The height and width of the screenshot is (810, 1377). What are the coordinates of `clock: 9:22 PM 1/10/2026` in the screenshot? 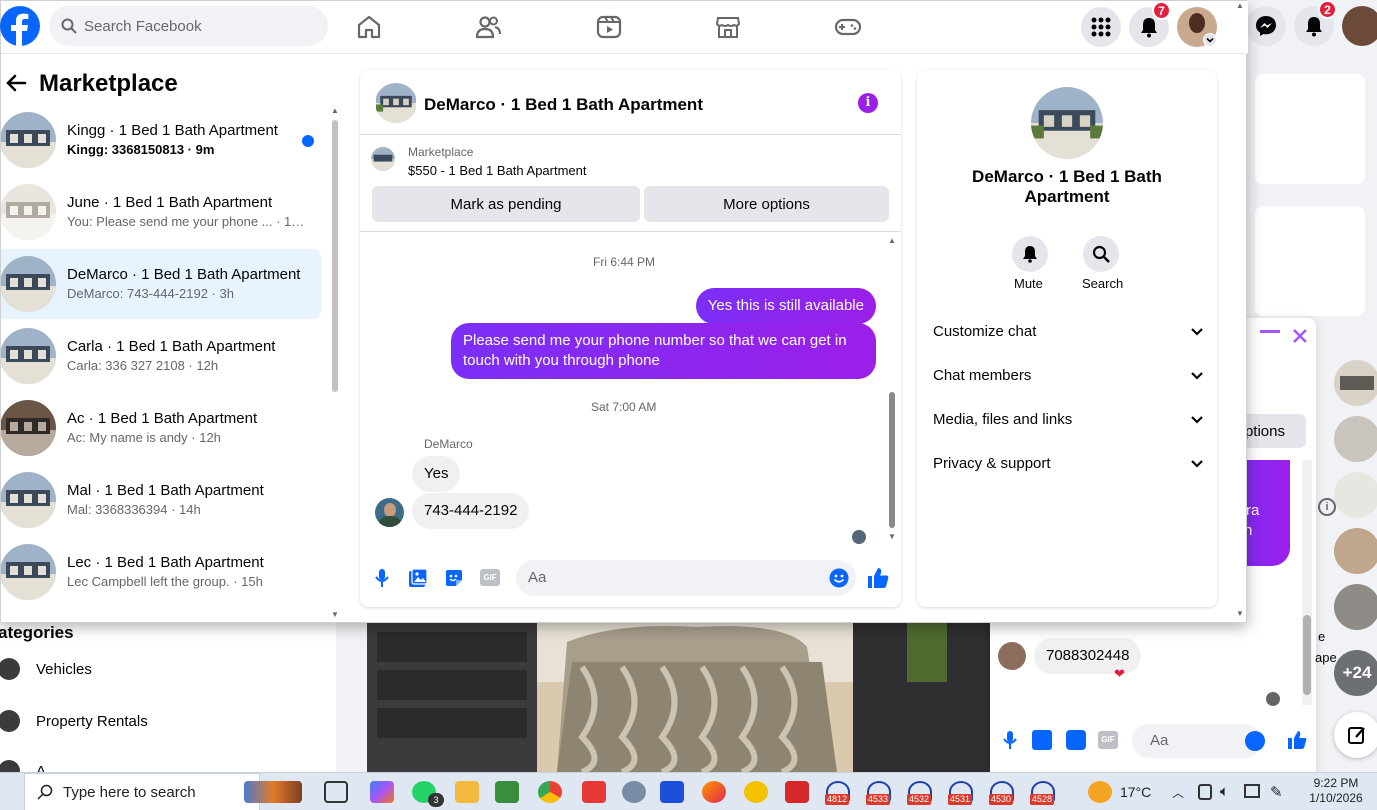 It's located at (1336, 791).